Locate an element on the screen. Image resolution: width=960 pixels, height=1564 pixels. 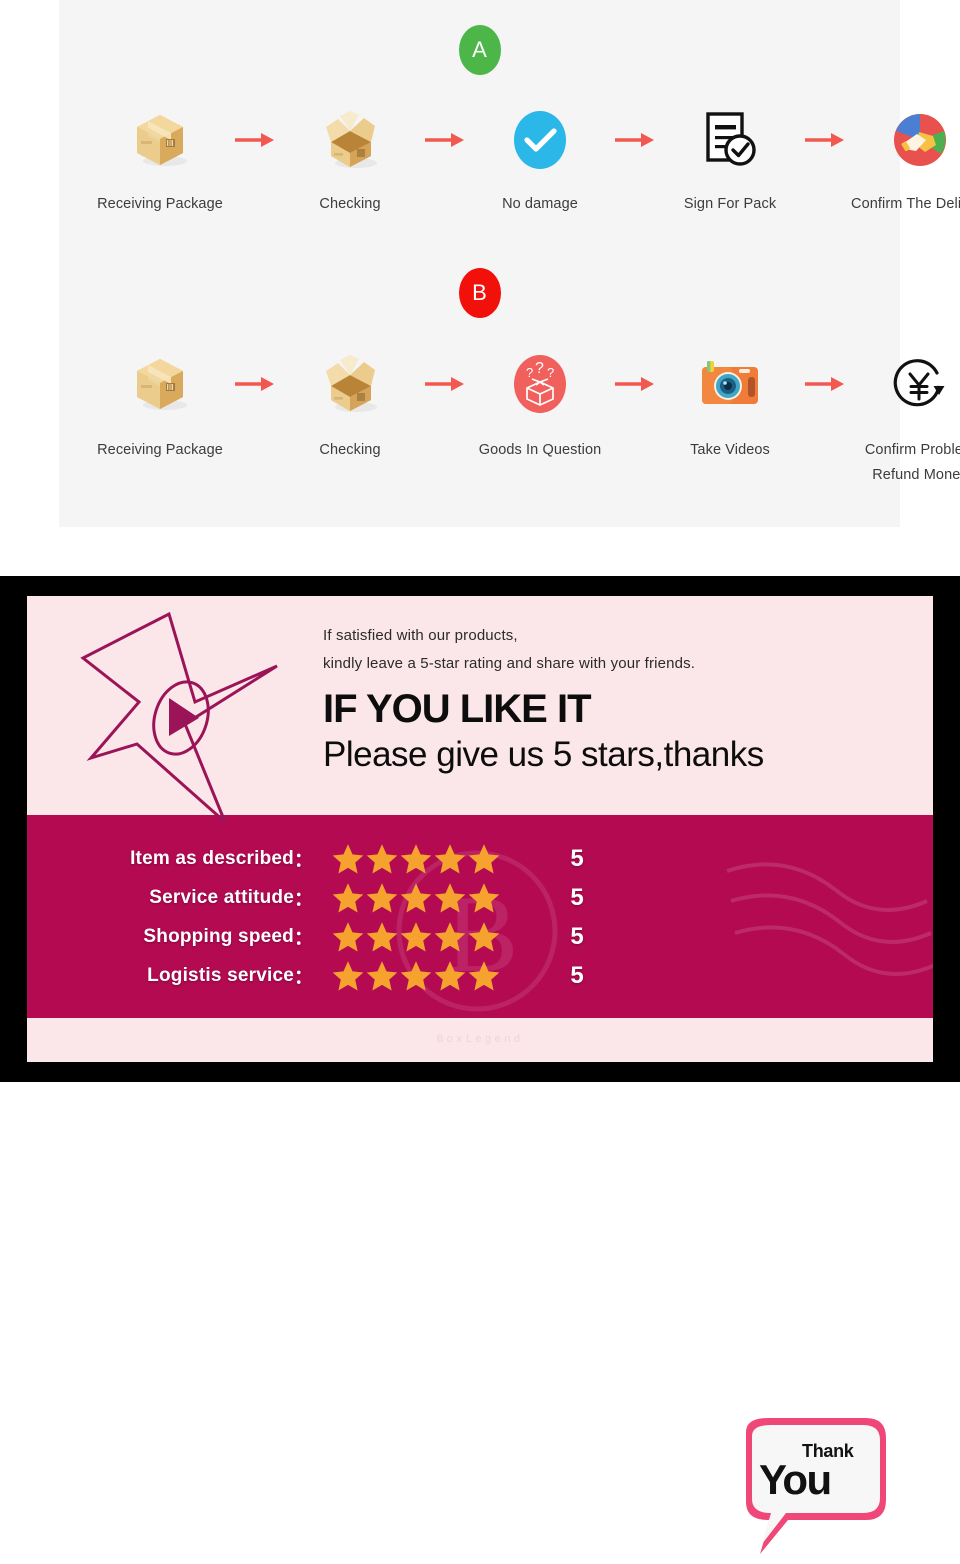
rating-label: Service attitude is located at coordinates (221, 897).